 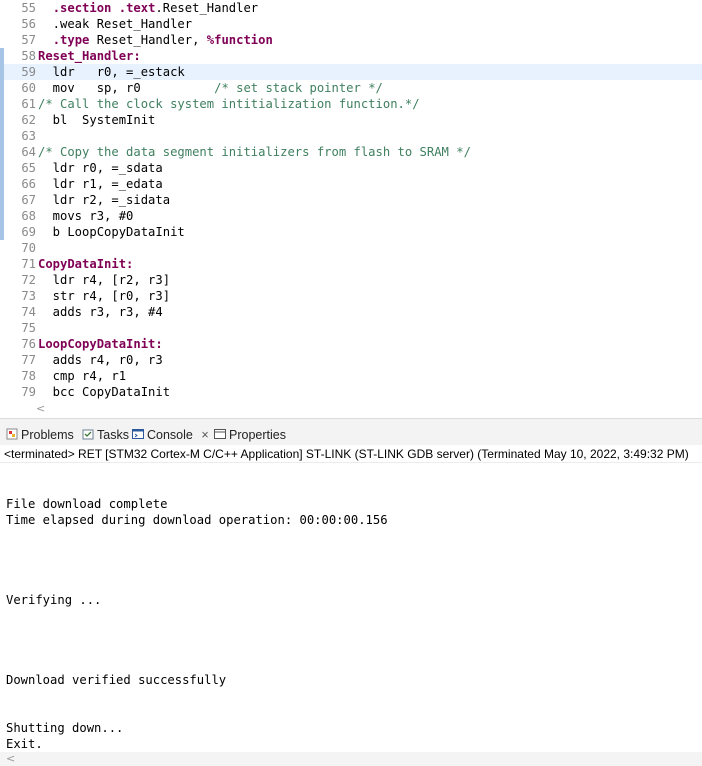 I want to click on line-number: 70, so click(x=28, y=248).